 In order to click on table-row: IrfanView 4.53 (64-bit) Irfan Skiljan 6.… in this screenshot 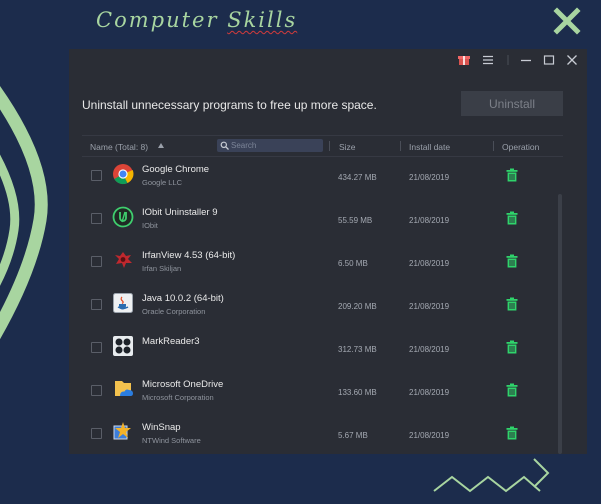, I will do `click(322, 264)`.